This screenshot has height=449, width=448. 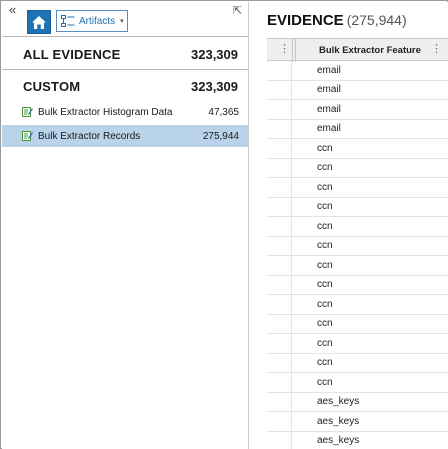 I want to click on custom-label: CUSTOM, so click(x=52, y=86).